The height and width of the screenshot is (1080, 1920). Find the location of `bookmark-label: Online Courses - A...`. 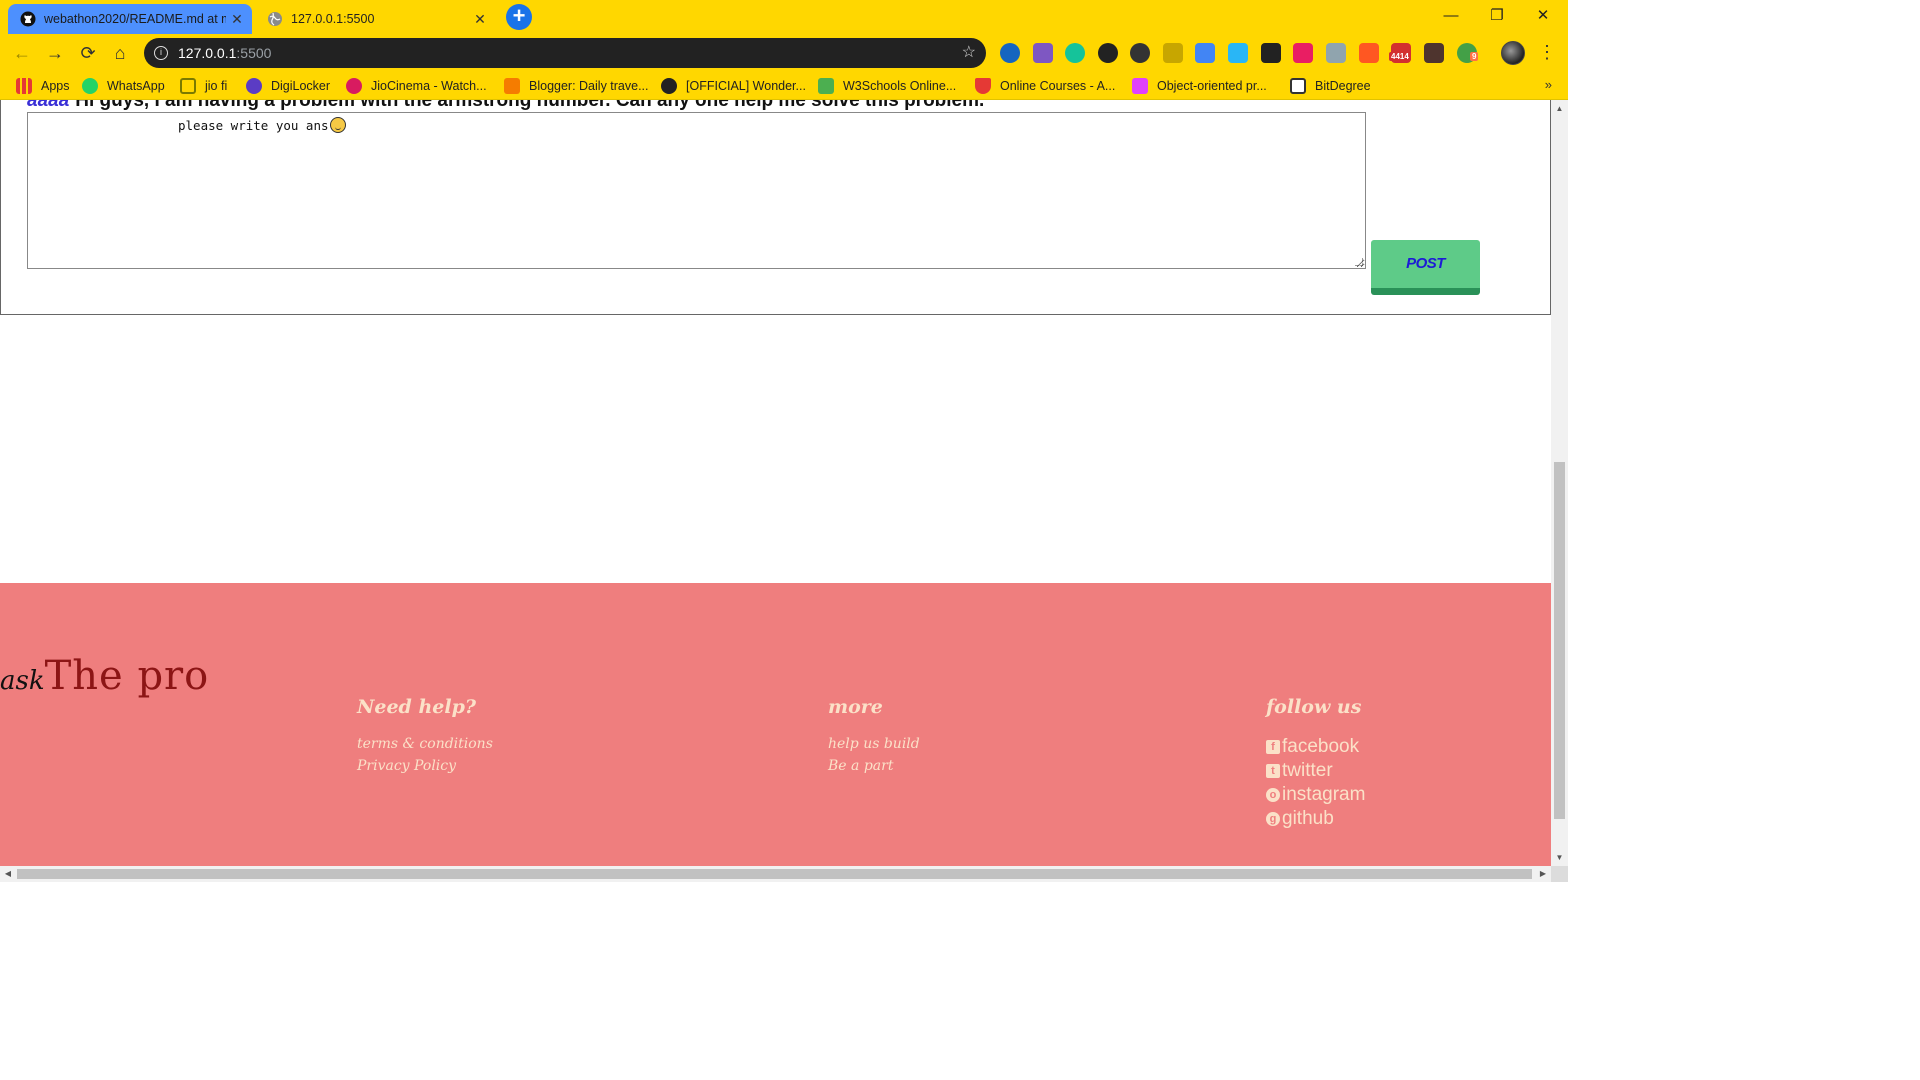

bookmark-label: Online Courses - A... is located at coordinates (1058, 86).